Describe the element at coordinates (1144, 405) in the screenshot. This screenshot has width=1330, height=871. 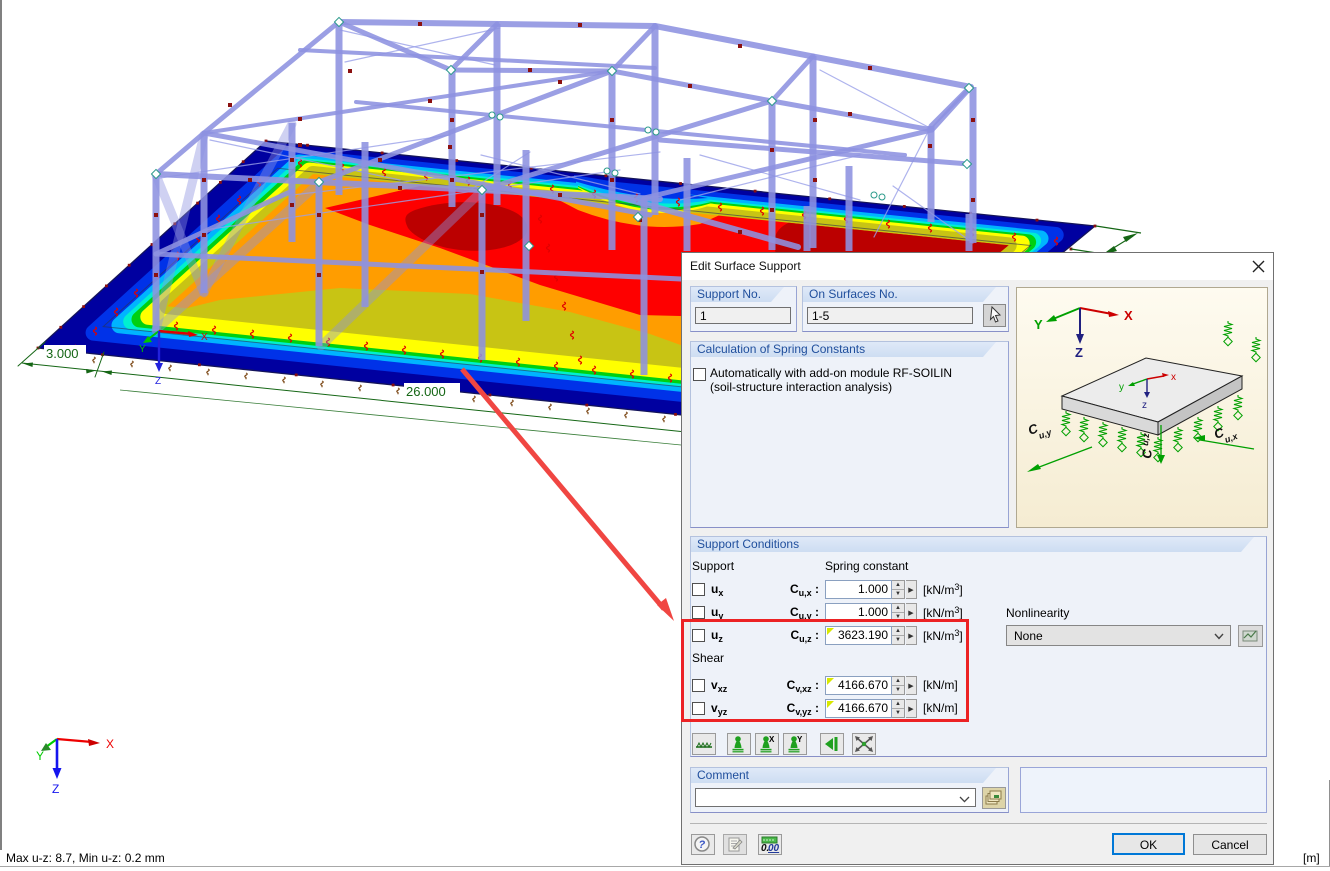
I see `svg-text: z` at that location.